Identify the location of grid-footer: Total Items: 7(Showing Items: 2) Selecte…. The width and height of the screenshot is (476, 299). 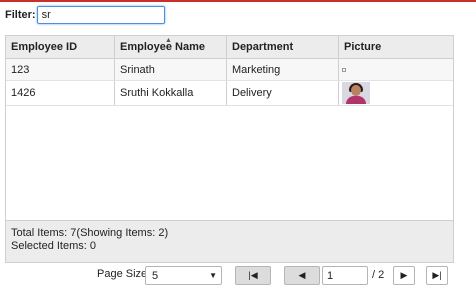
(229, 241).